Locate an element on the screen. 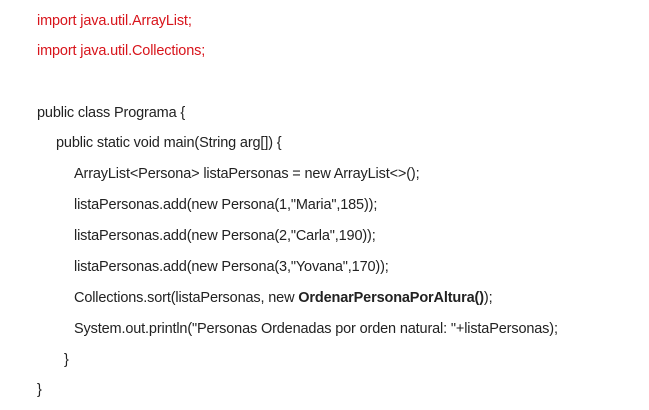 The image size is (649, 410). sort-comparator: OrdenarPersonaPorAltura() is located at coordinates (391, 298).